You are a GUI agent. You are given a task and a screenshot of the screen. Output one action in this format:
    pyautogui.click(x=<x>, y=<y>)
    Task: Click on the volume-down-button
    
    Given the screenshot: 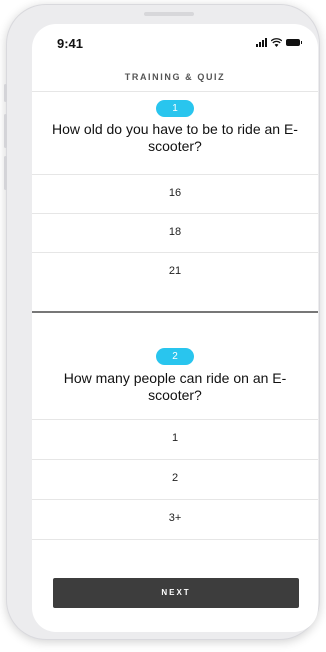 What is the action you would take?
    pyautogui.click(x=5, y=173)
    